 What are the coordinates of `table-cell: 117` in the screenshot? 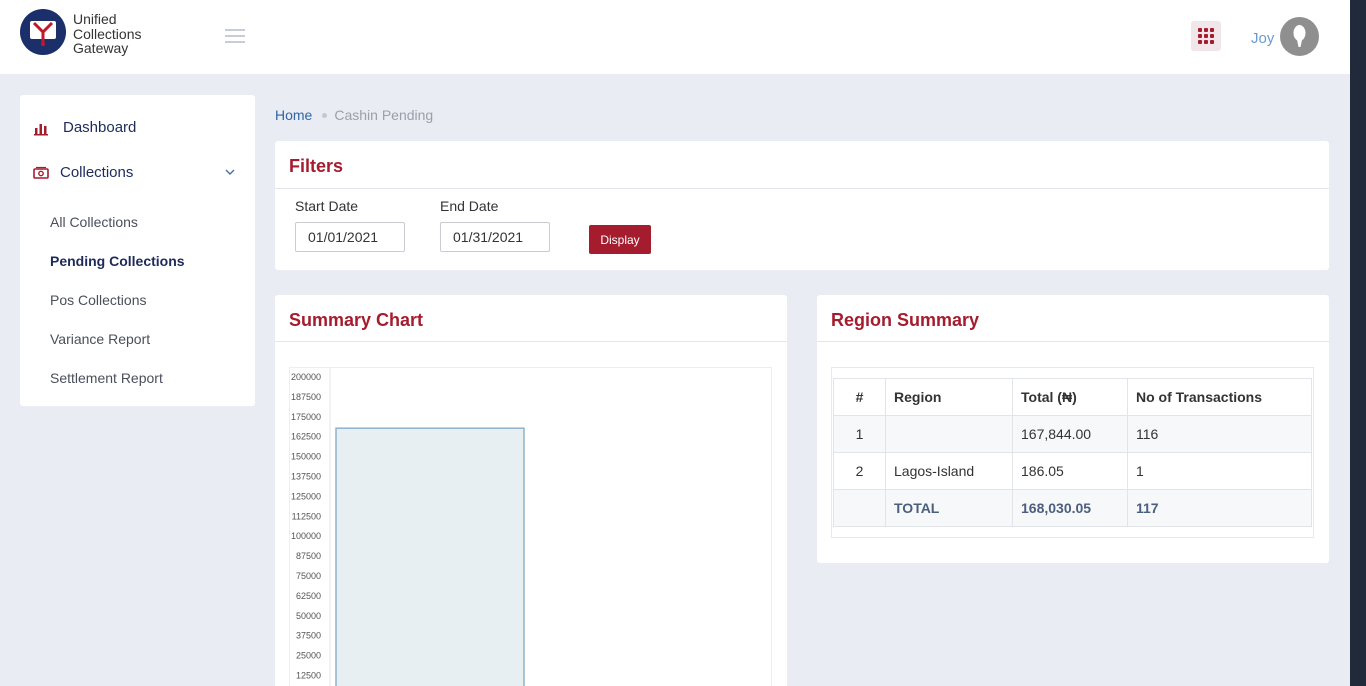 It's located at (1219, 508).